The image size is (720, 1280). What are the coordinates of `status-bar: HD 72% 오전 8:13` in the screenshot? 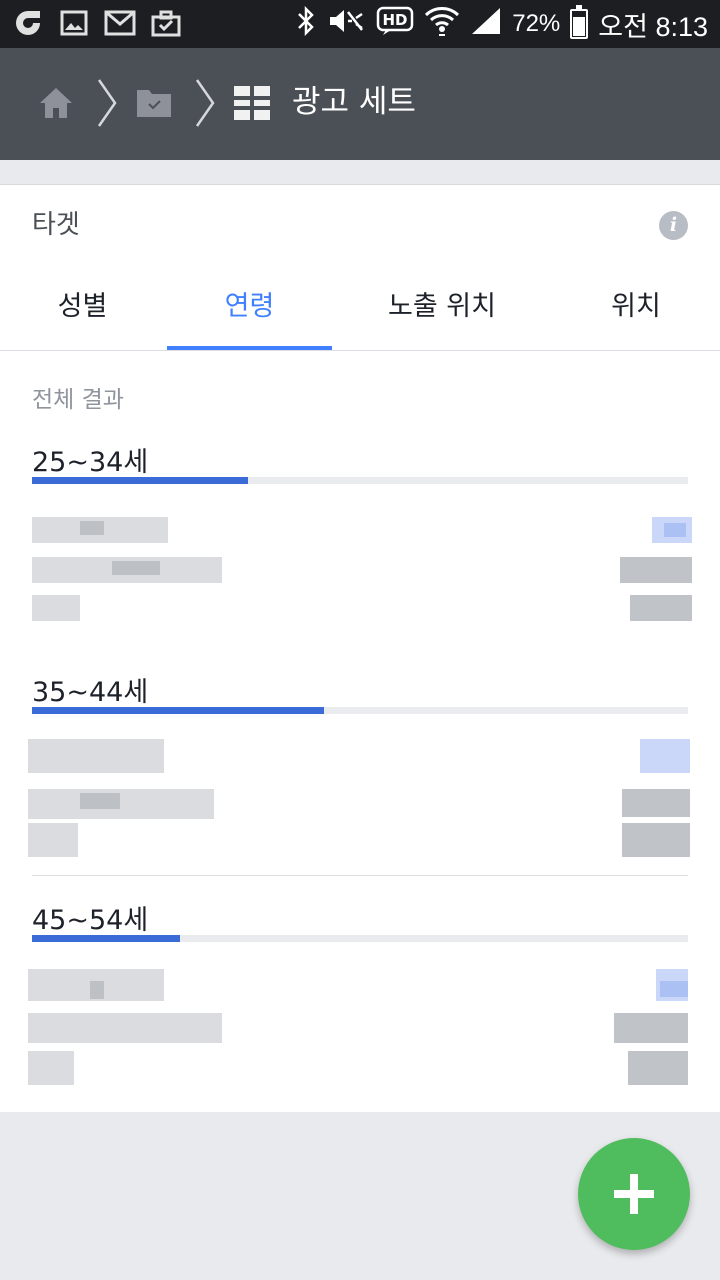 It's located at (360, 24).